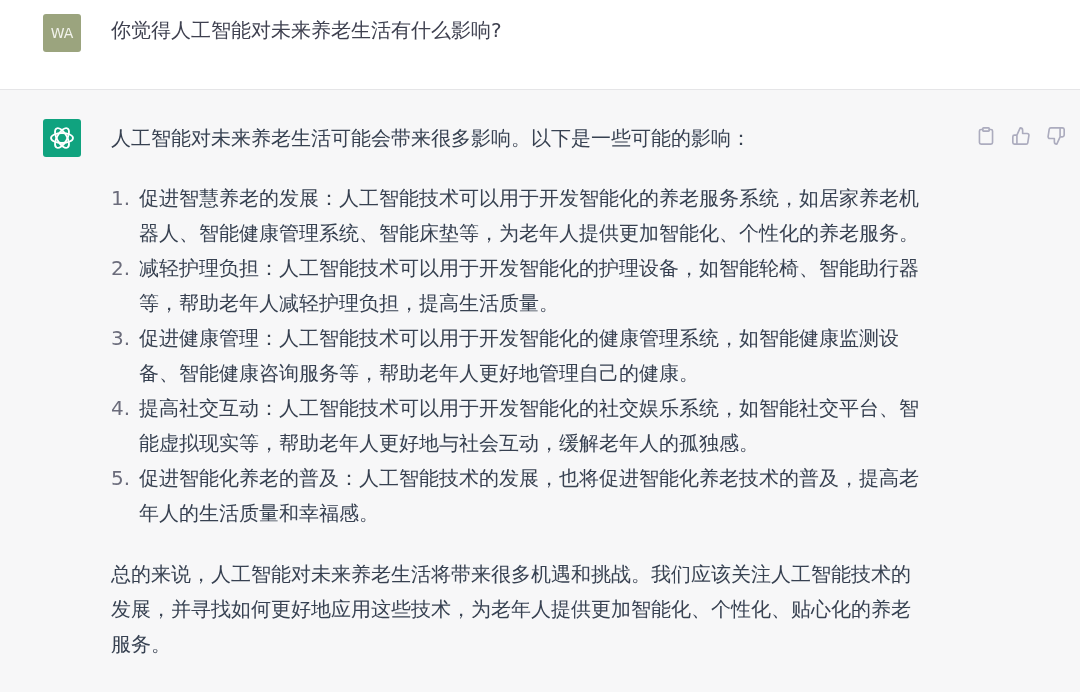 The width and height of the screenshot is (1080, 692). Describe the element at coordinates (62, 33) in the screenshot. I see `user-avatar: WA` at that location.